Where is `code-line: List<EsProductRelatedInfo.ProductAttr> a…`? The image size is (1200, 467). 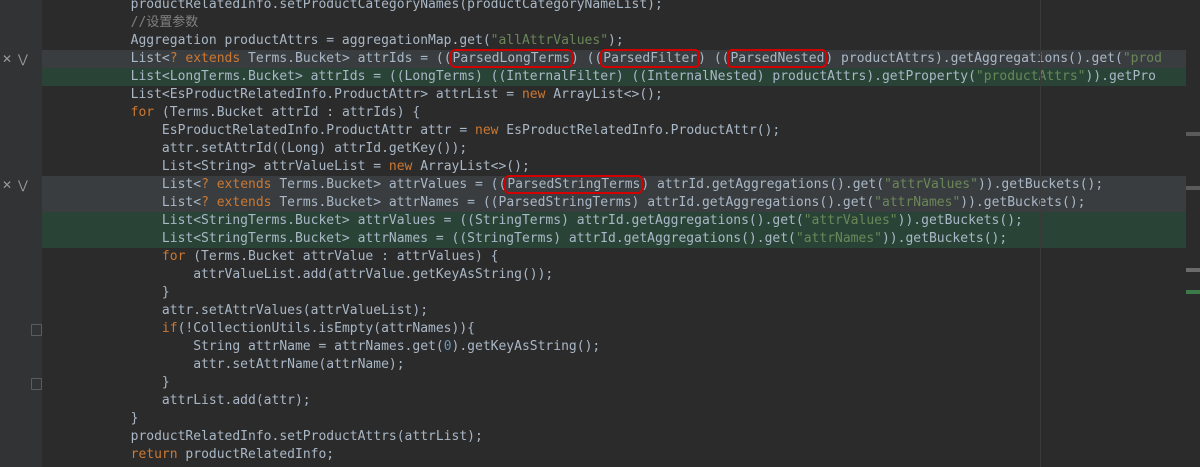 code-line: List<EsProductRelatedInfo.ProductAttr> a… is located at coordinates (621, 95).